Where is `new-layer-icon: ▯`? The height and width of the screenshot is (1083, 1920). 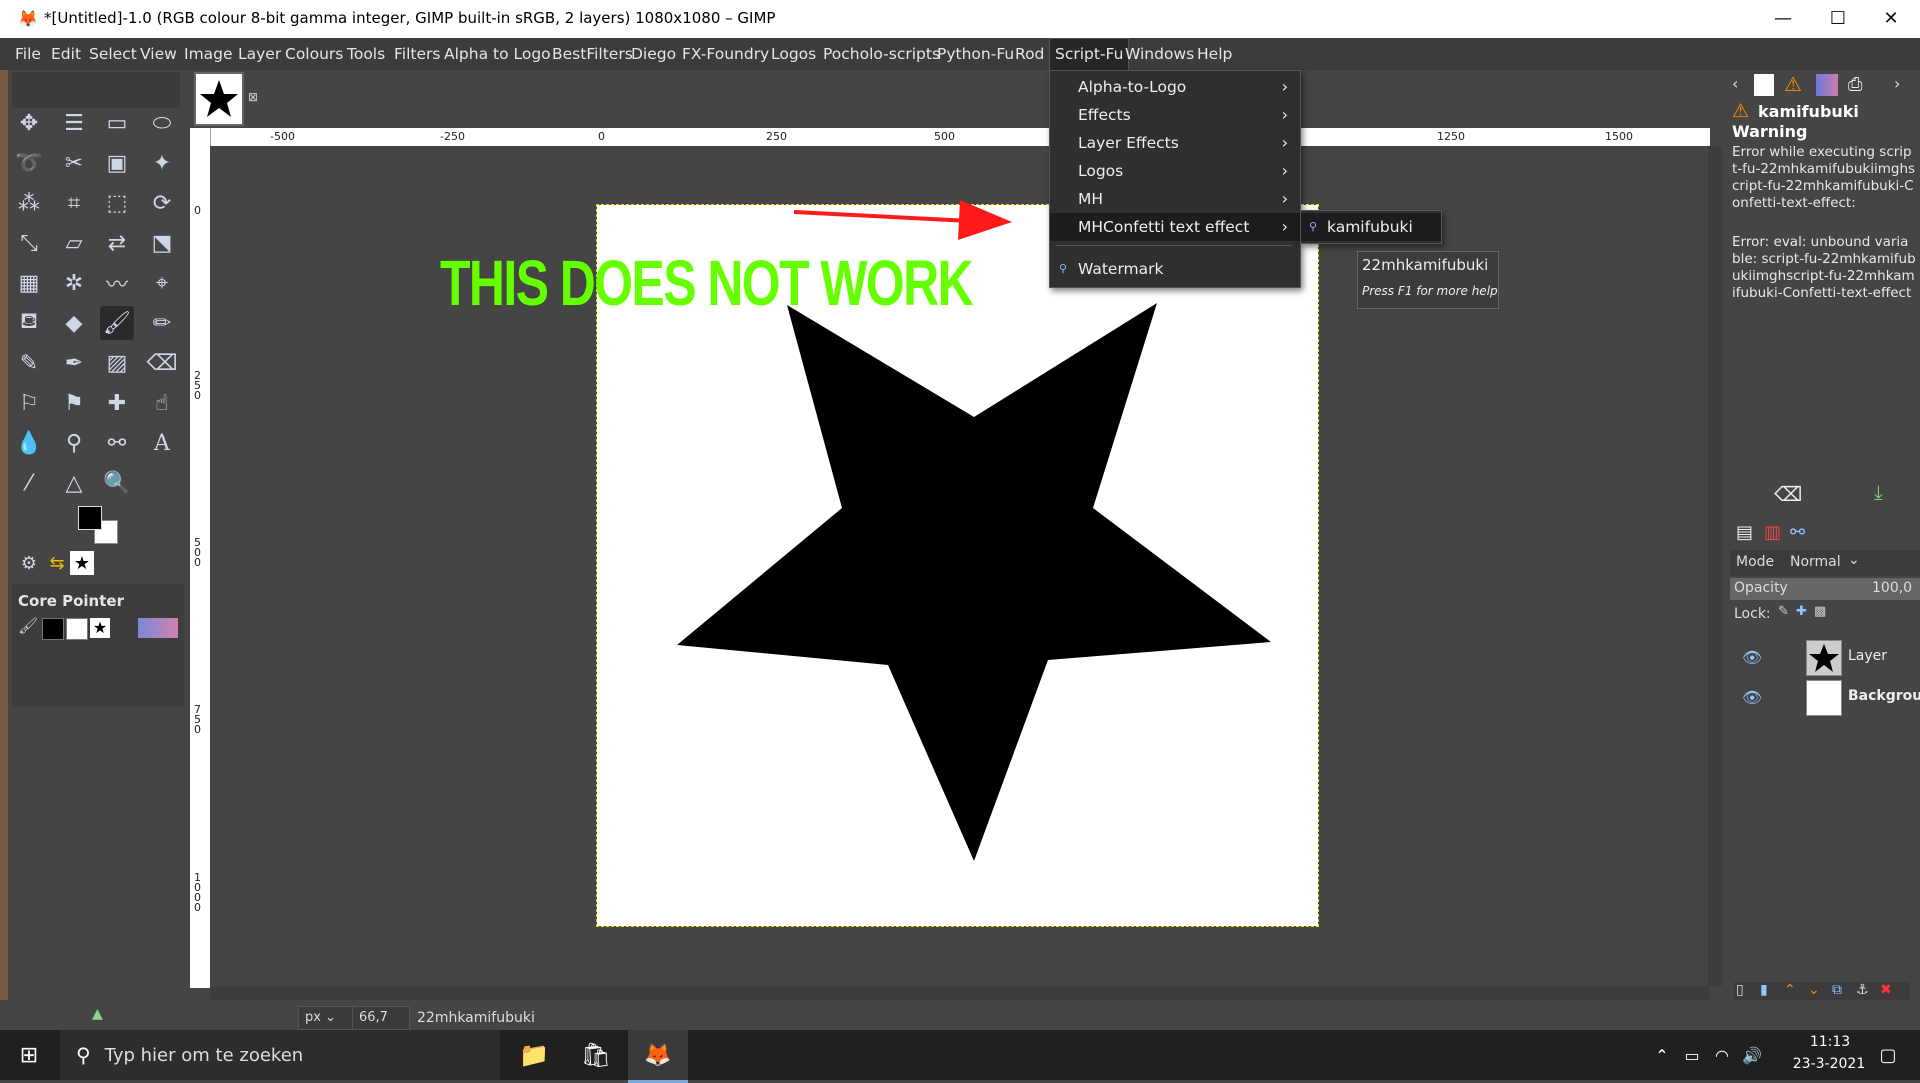
new-layer-icon: ▯ is located at coordinates (1740, 990).